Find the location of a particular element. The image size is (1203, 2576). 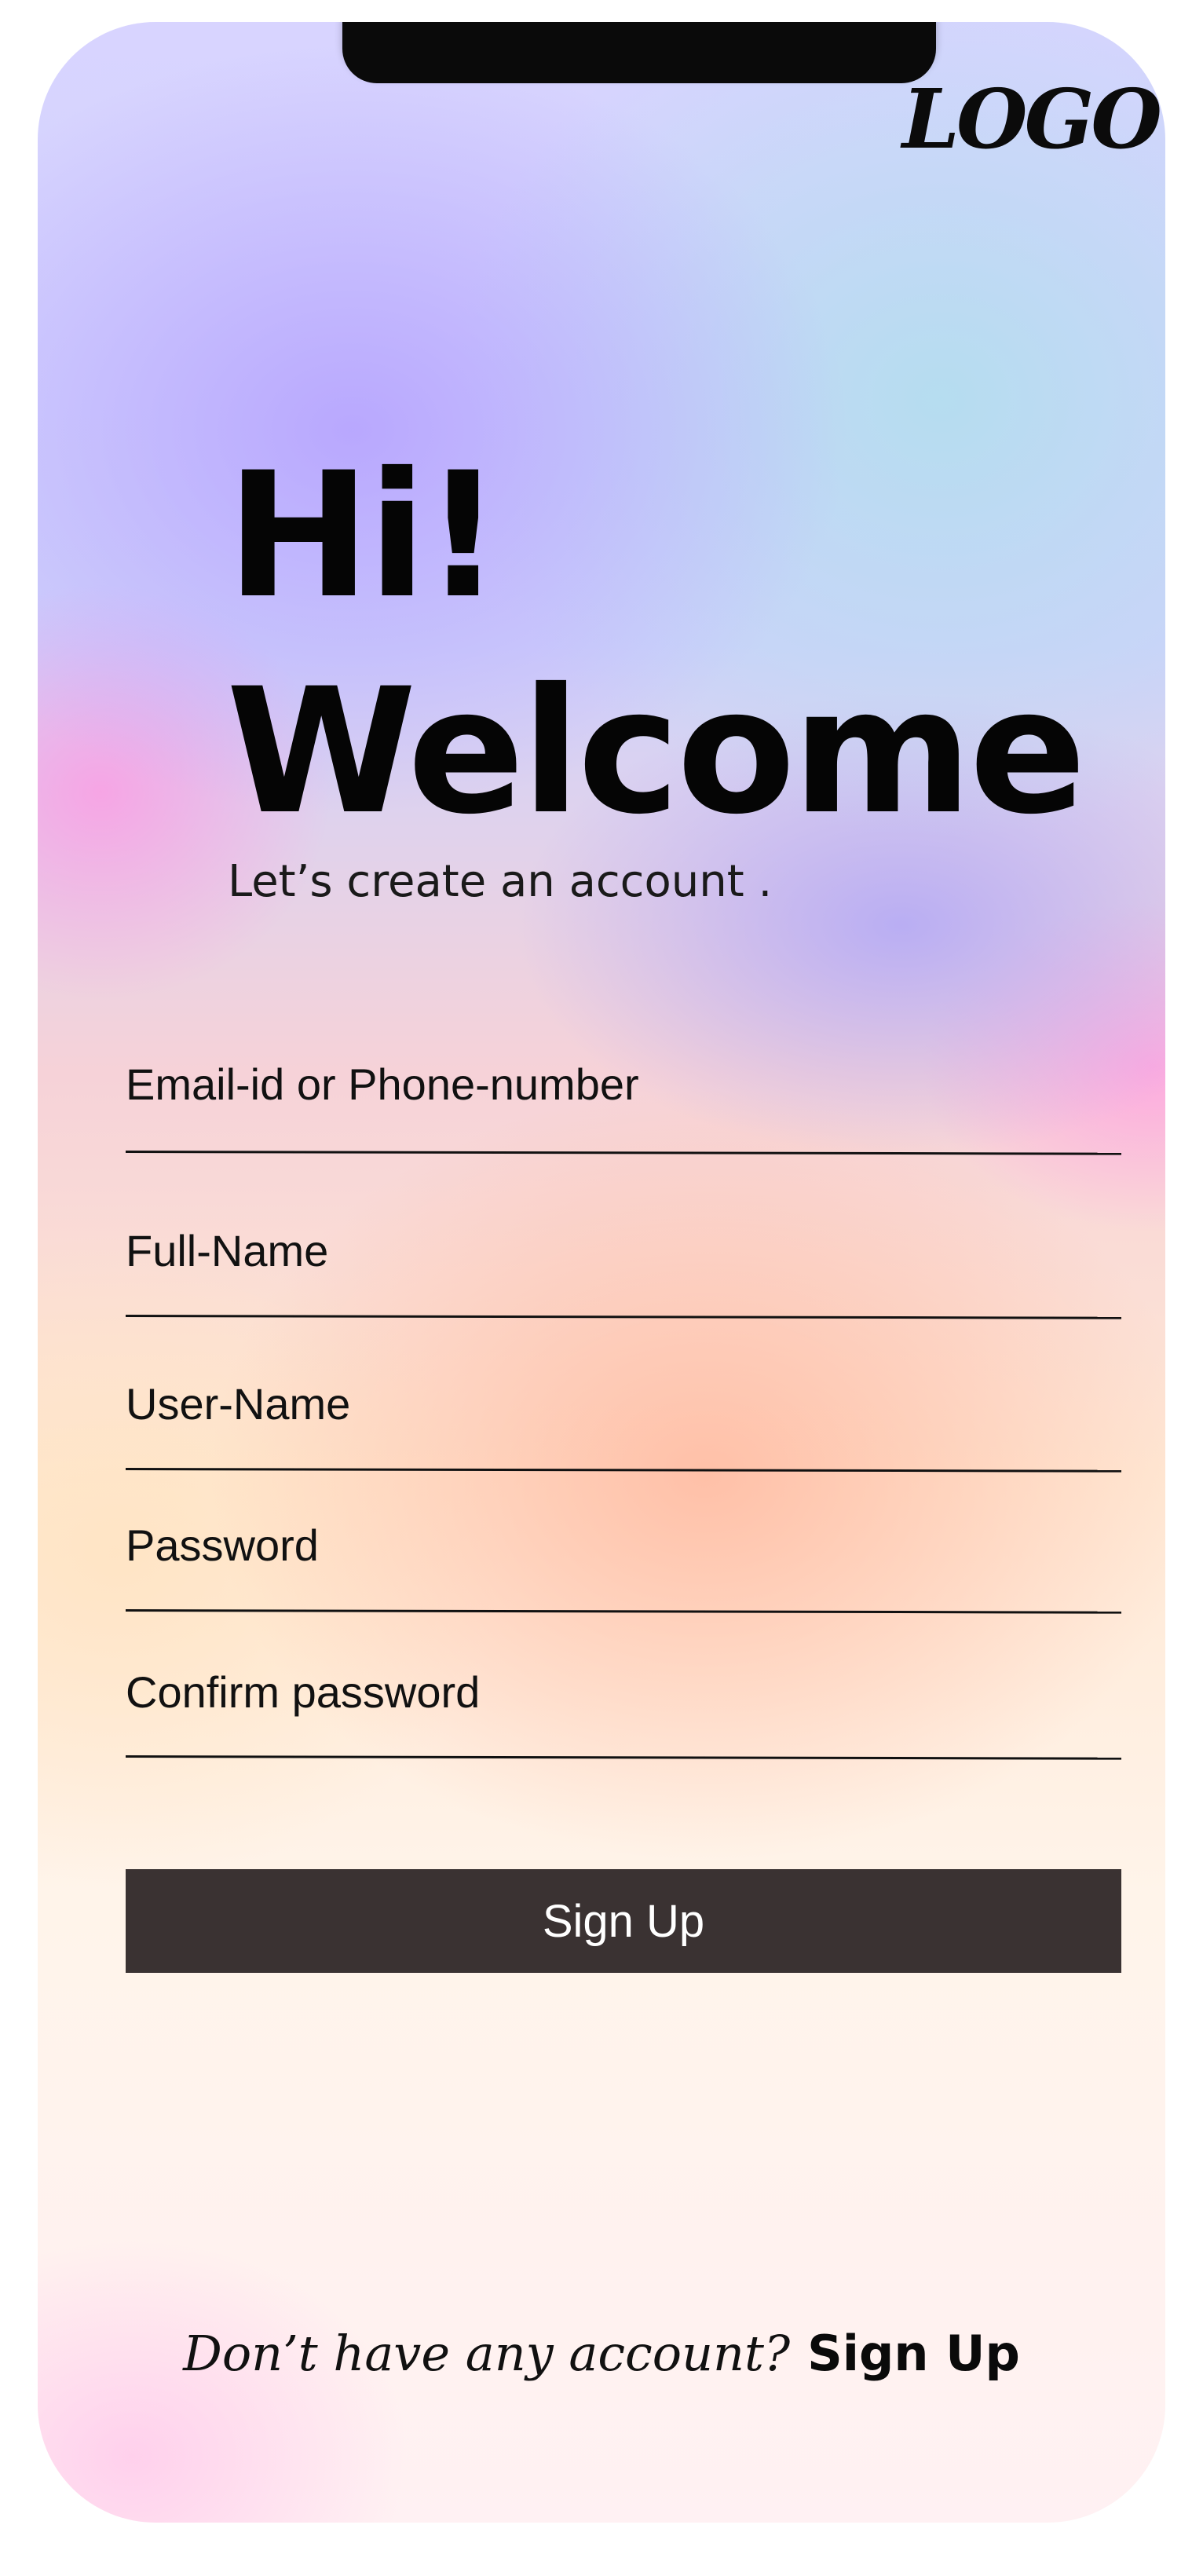

password-field: Password is located at coordinates (625, 1571).